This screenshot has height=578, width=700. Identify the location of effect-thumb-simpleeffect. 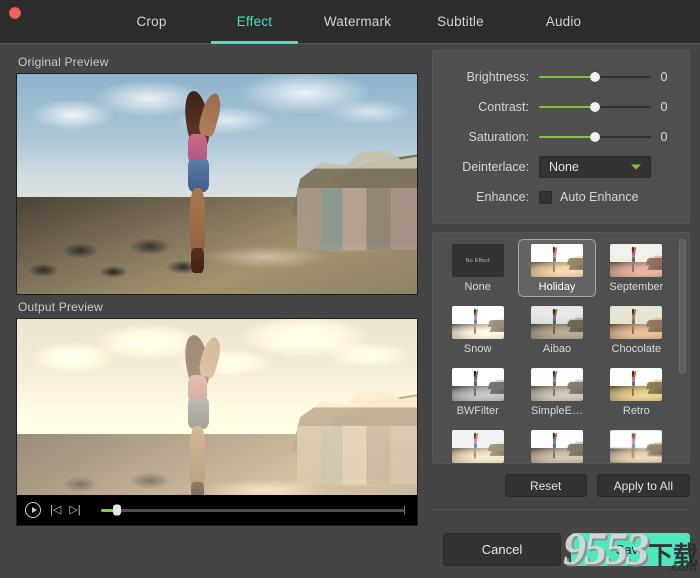
(556, 384).